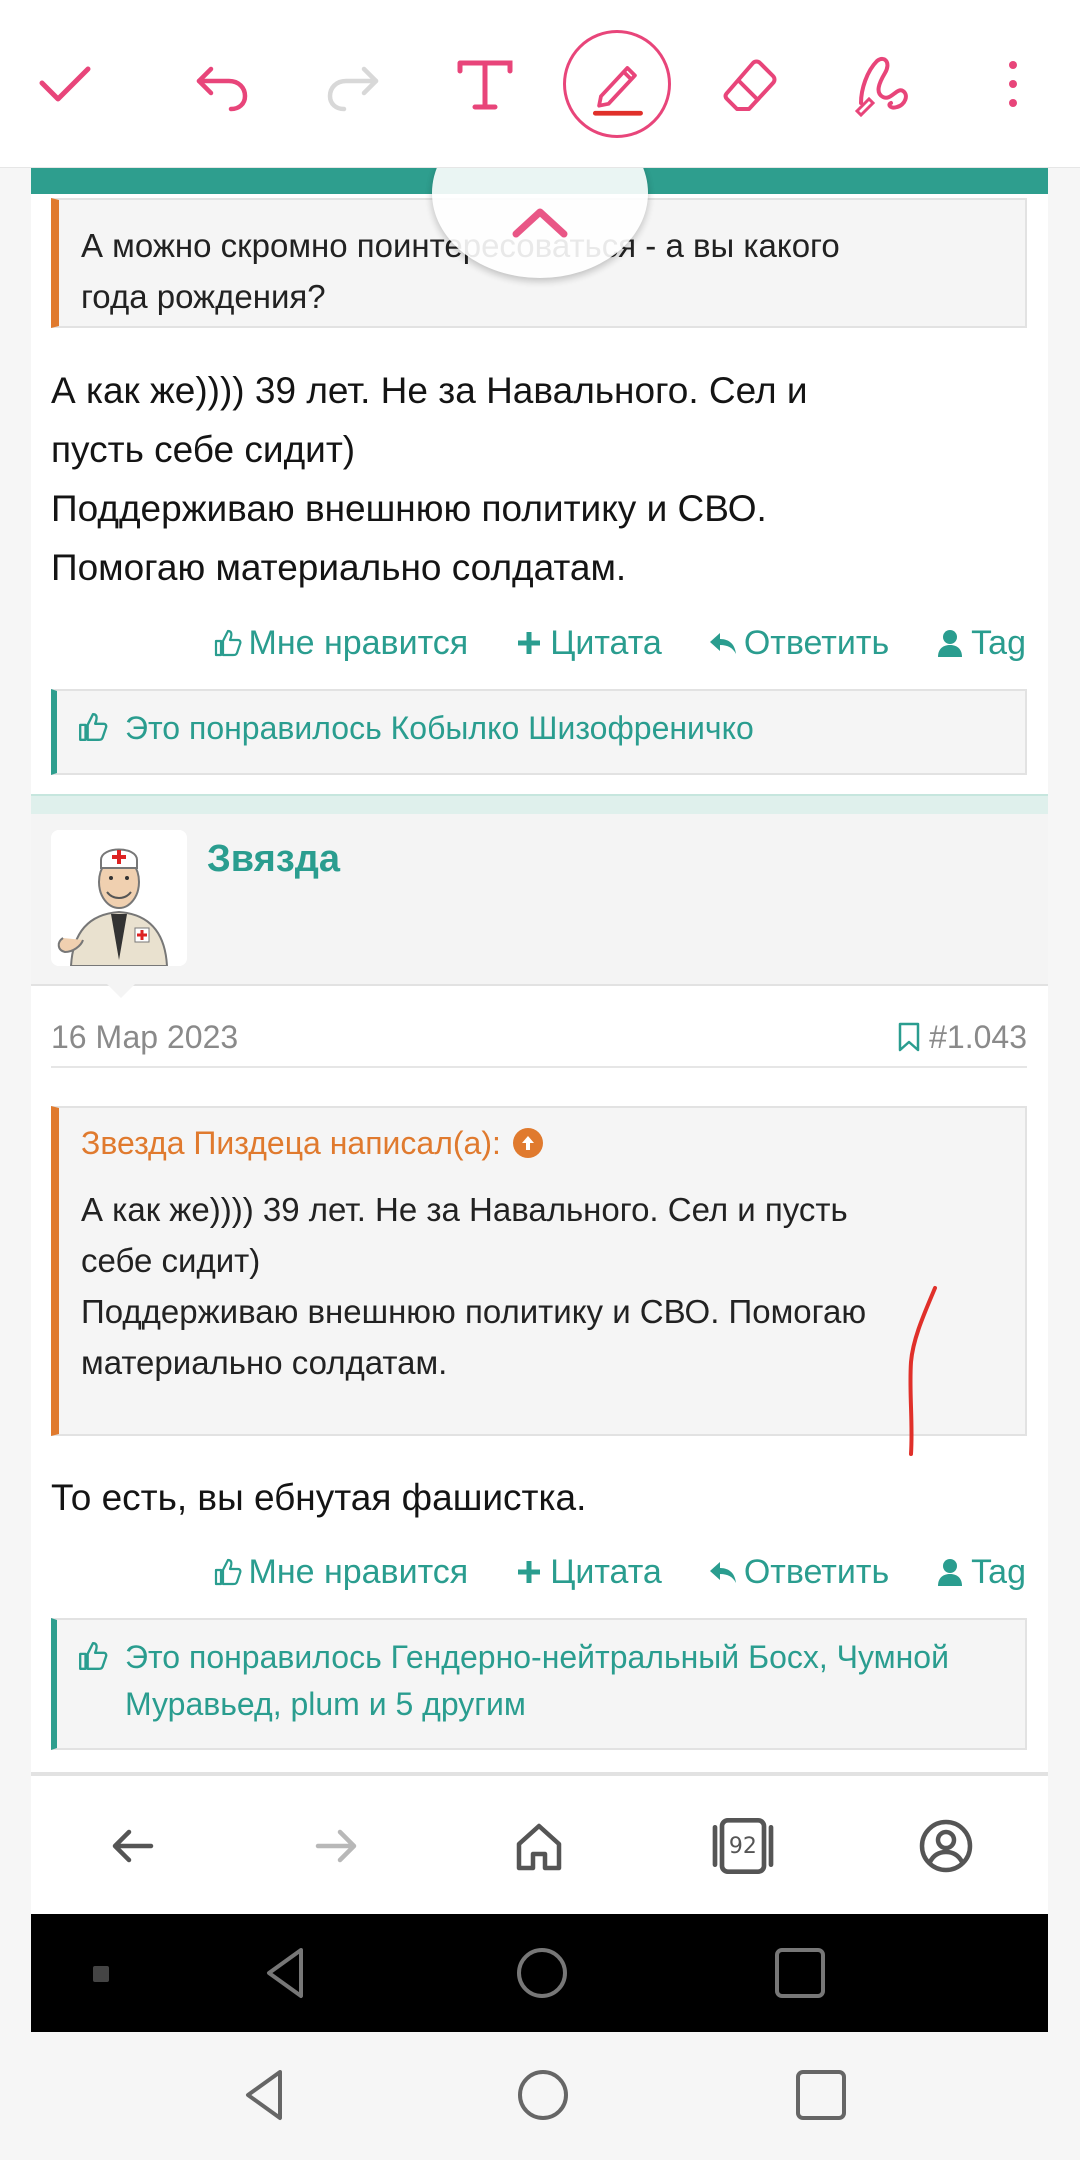 The height and width of the screenshot is (2160, 1080). Describe the element at coordinates (606, 642) in the screenshot. I see `post1-quote-label: Цитата` at that location.